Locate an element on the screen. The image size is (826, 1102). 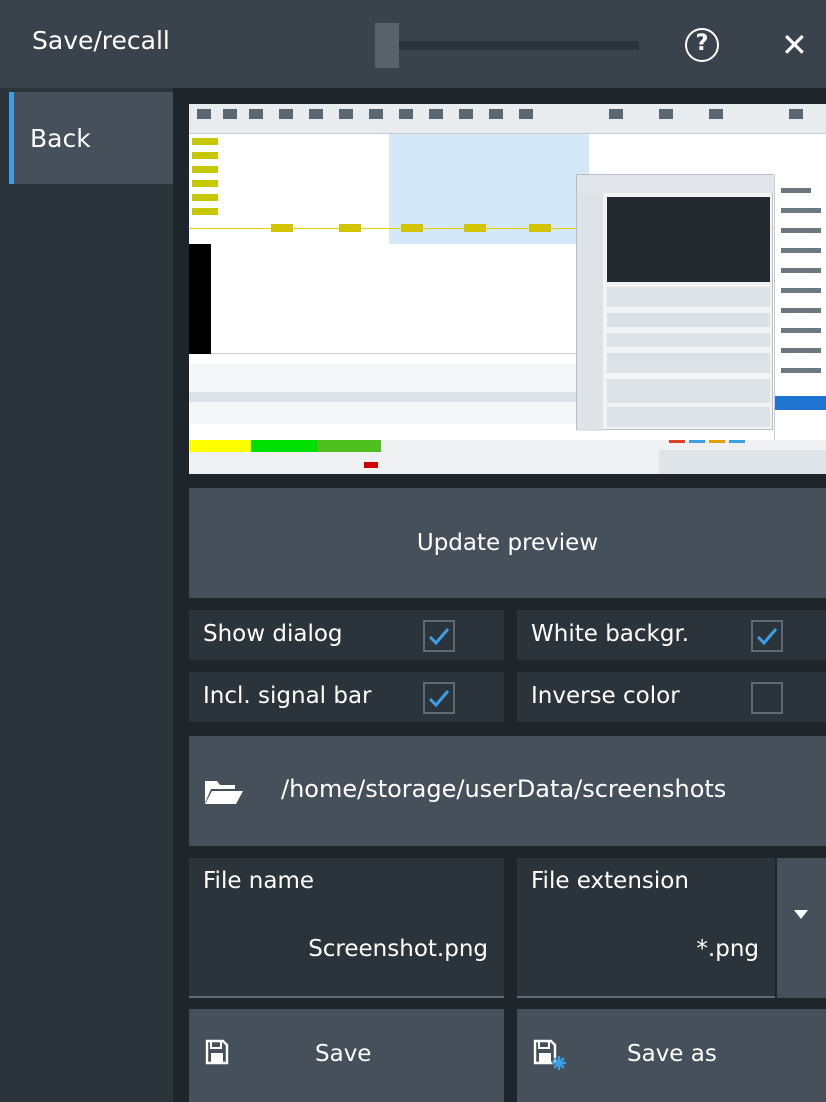
help-icon: ? is located at coordinates (702, 45).